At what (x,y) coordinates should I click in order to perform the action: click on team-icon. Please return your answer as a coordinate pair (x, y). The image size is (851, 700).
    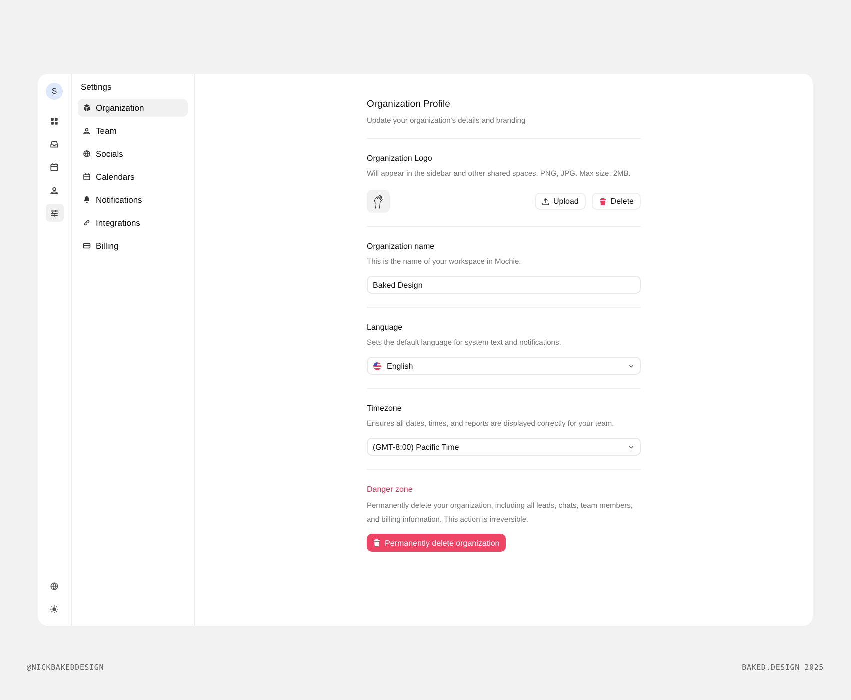
    Looking at the image, I should click on (87, 131).